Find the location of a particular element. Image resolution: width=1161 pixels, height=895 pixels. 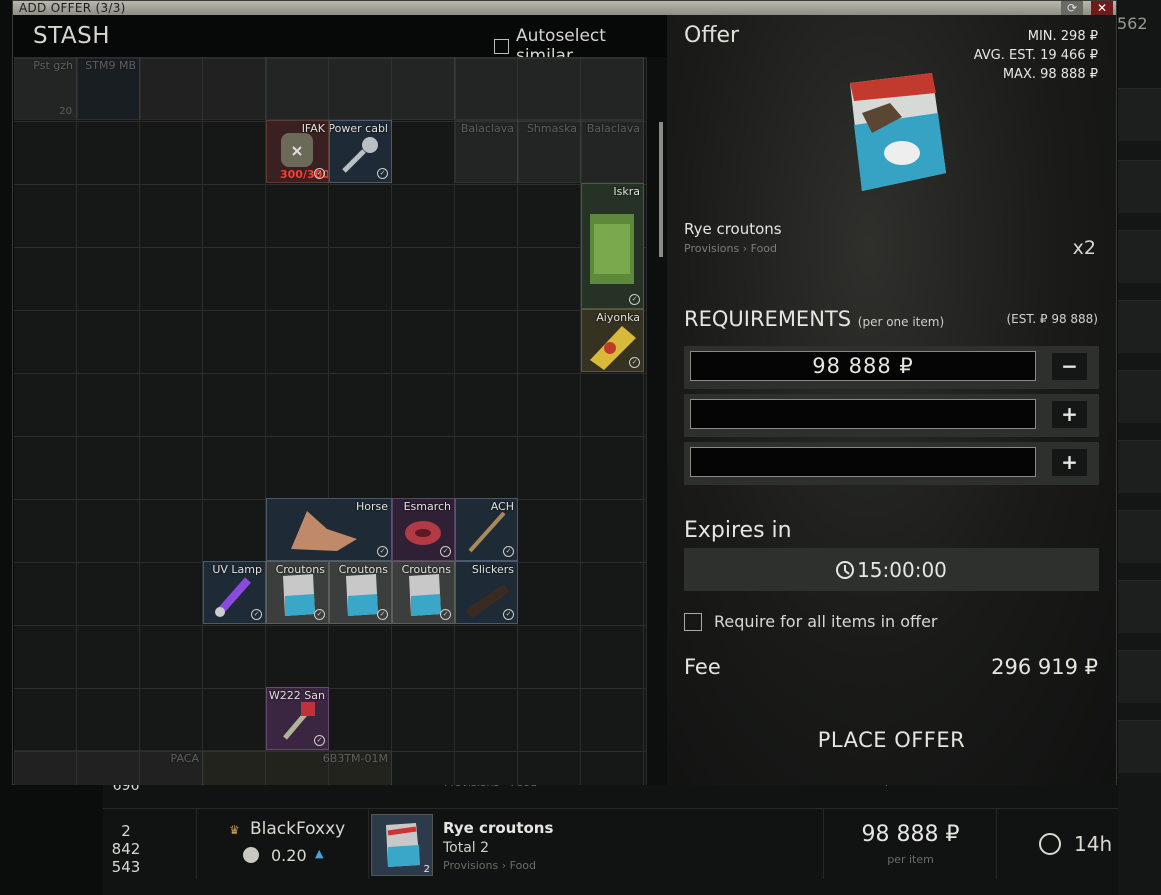

require-all-toggle: Require for all items in offer is located at coordinates (810, 621).